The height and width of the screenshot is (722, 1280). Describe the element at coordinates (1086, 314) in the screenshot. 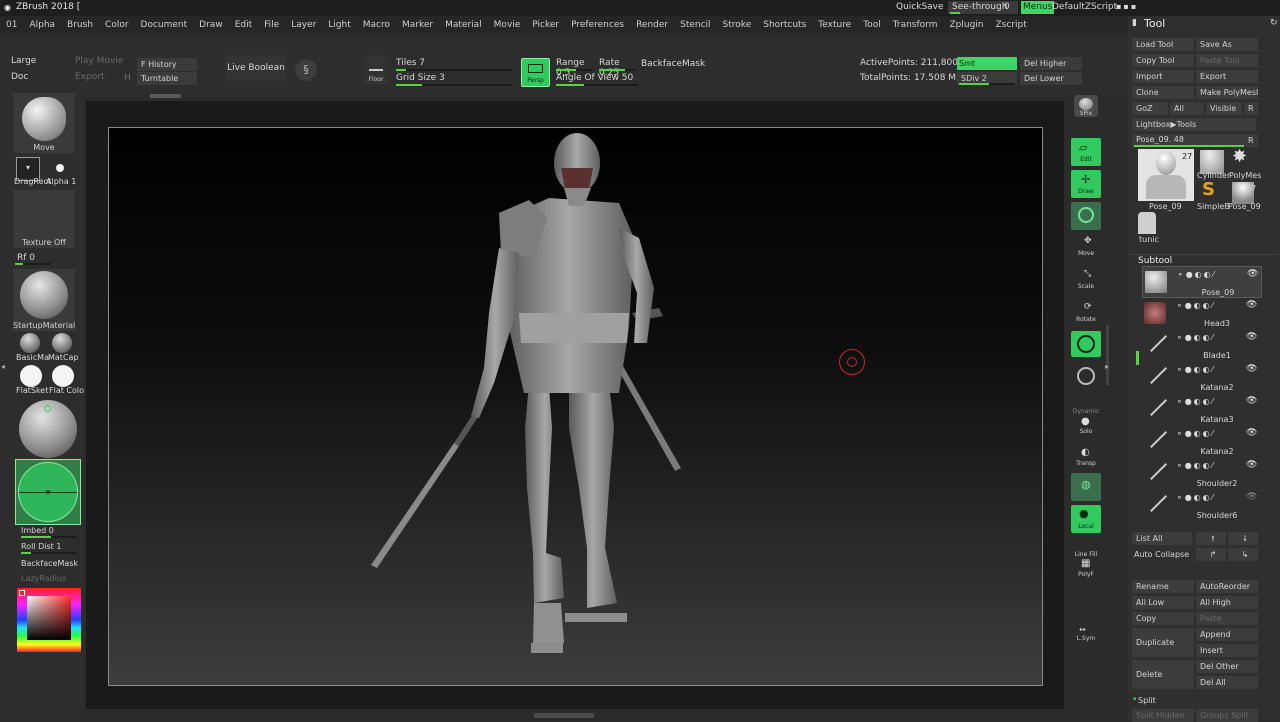

I see `rotate-button: ⟳ Rotate` at that location.